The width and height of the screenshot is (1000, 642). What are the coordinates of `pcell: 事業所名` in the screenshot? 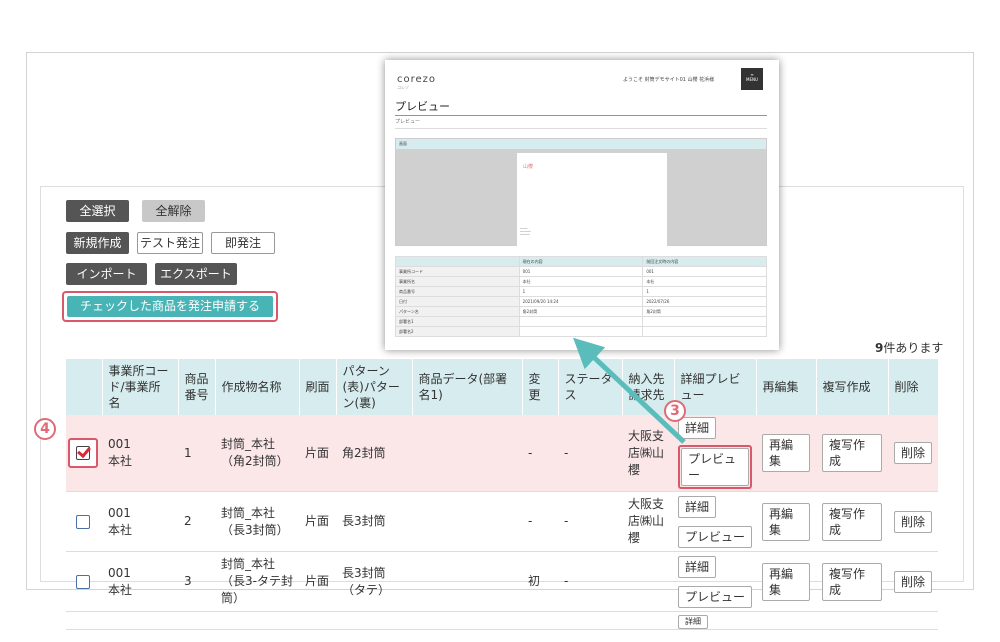 It's located at (457, 281).